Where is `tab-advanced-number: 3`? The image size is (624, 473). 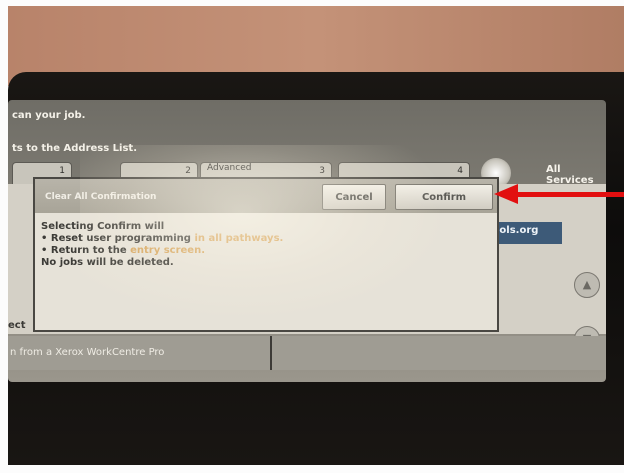 tab-advanced-number: 3 is located at coordinates (322, 171).